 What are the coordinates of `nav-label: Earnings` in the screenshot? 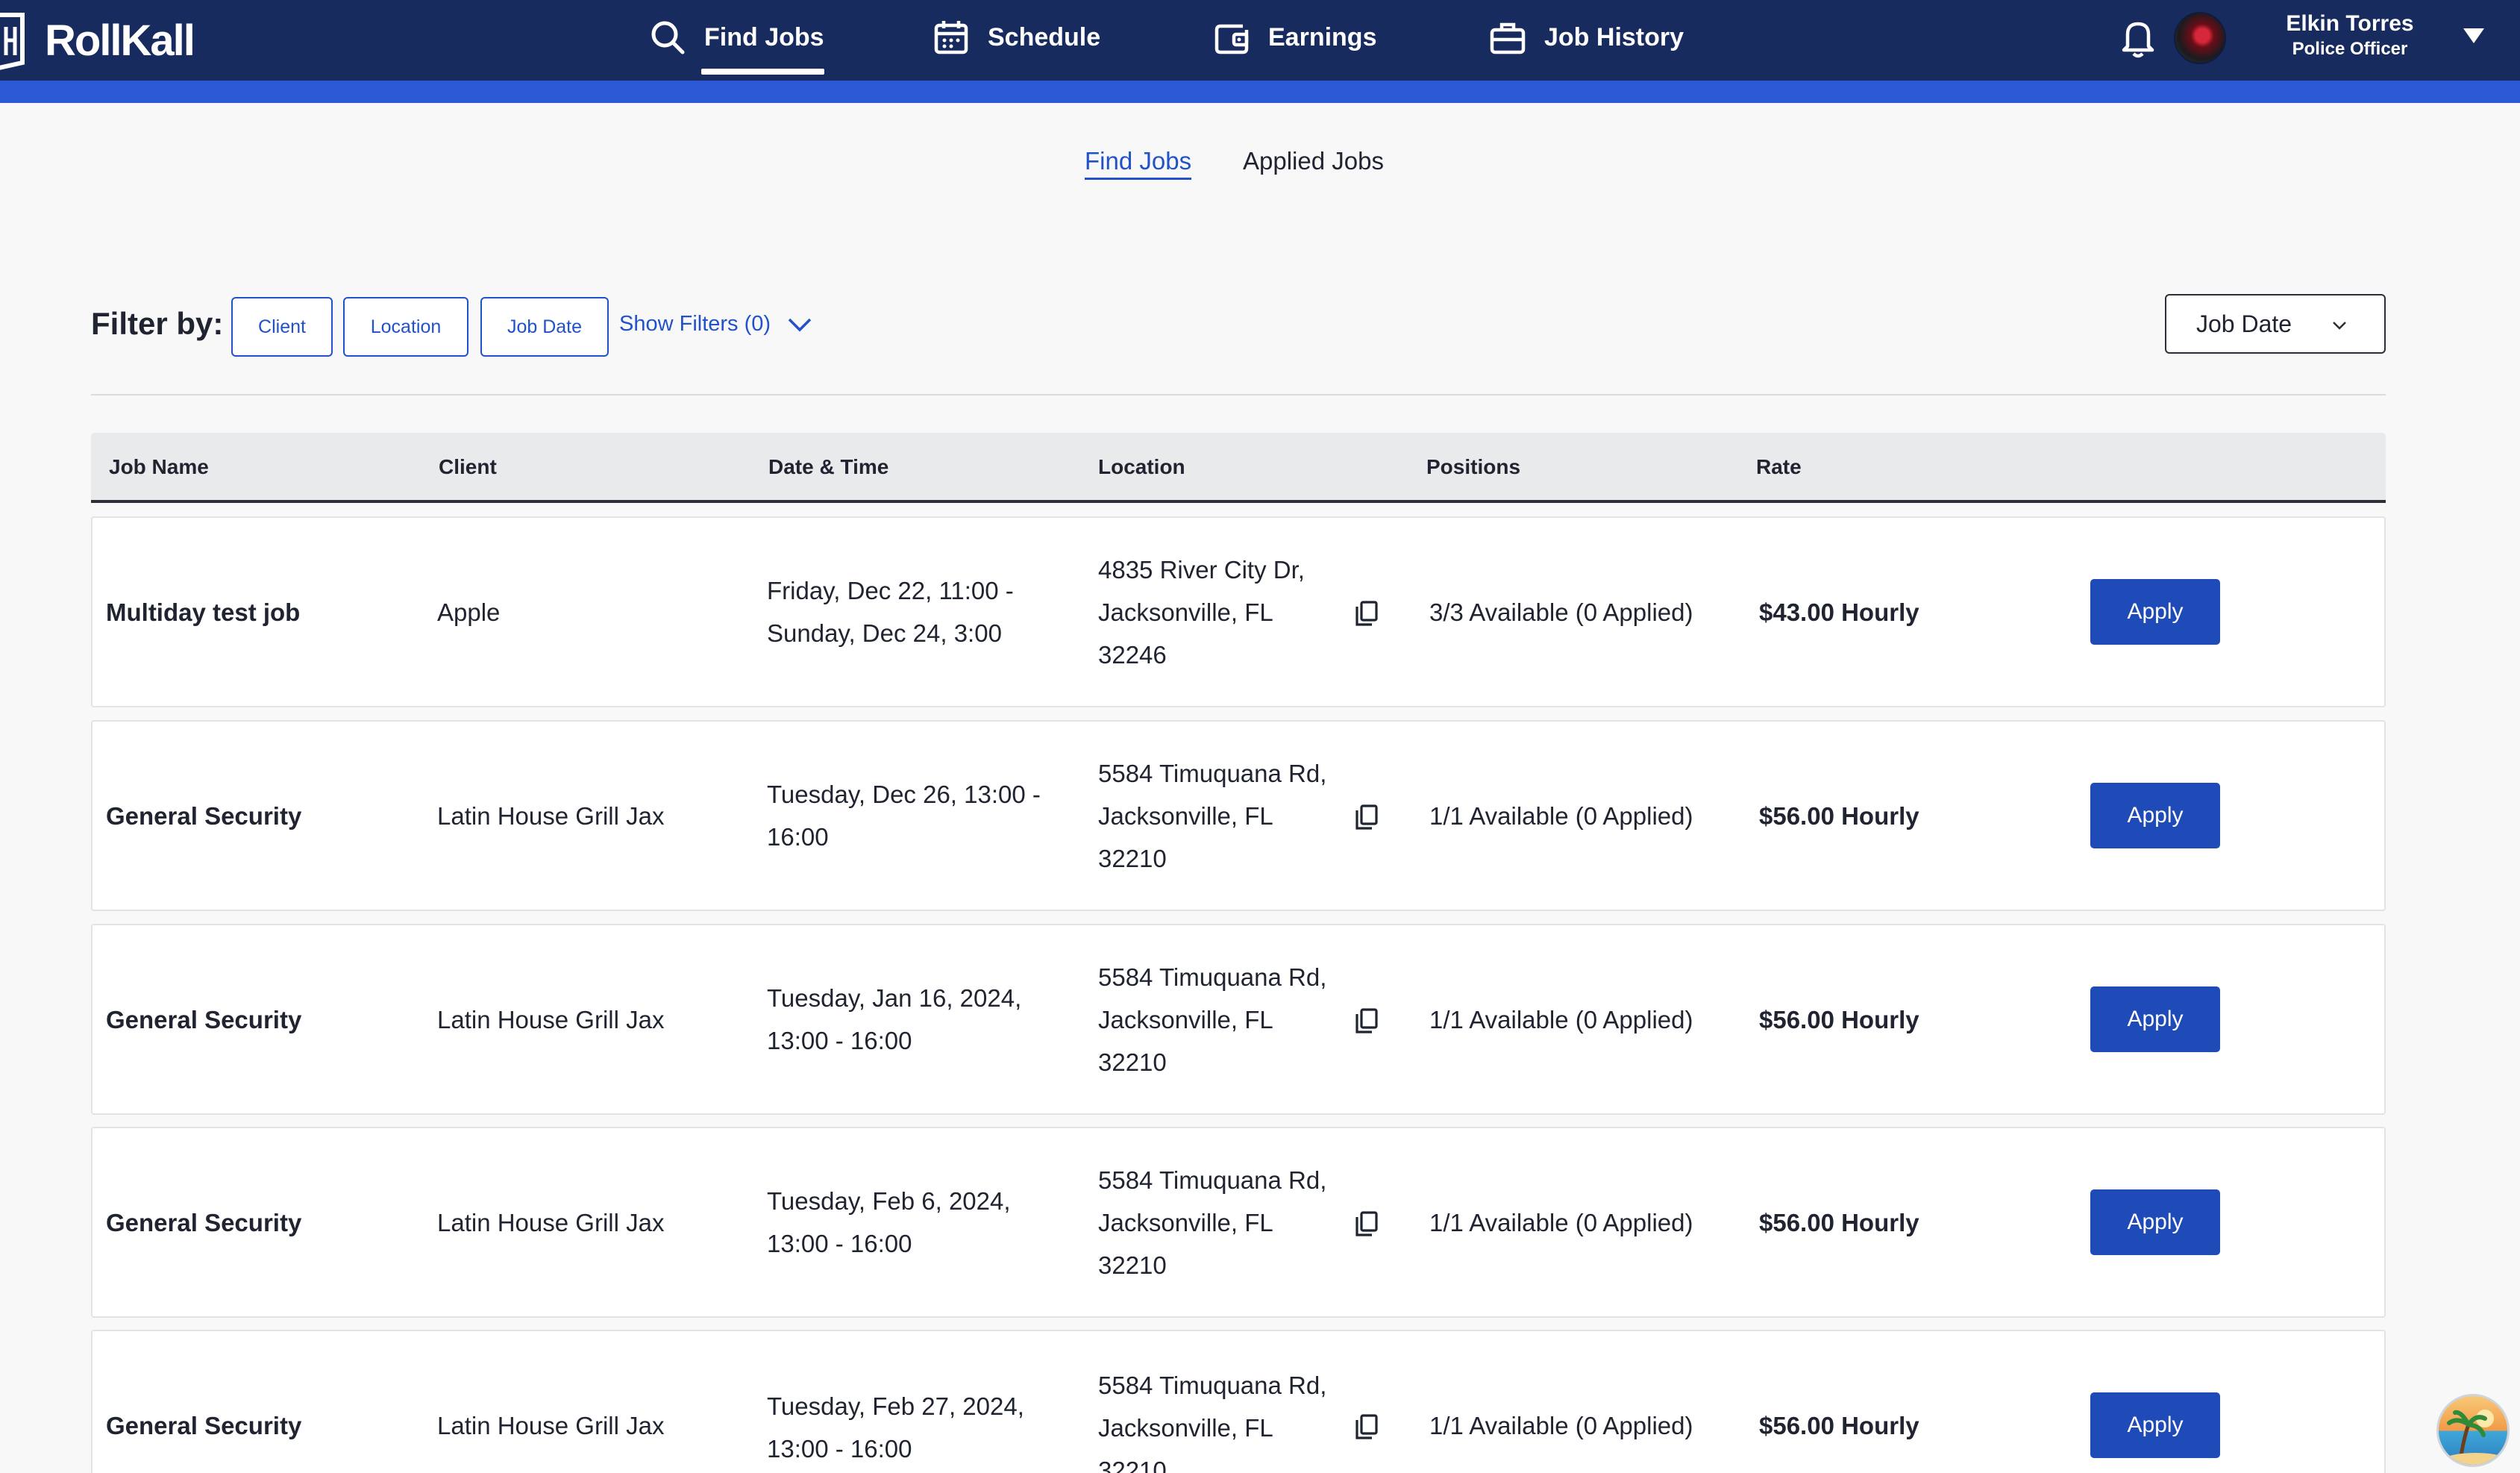 It's located at (1322, 36).